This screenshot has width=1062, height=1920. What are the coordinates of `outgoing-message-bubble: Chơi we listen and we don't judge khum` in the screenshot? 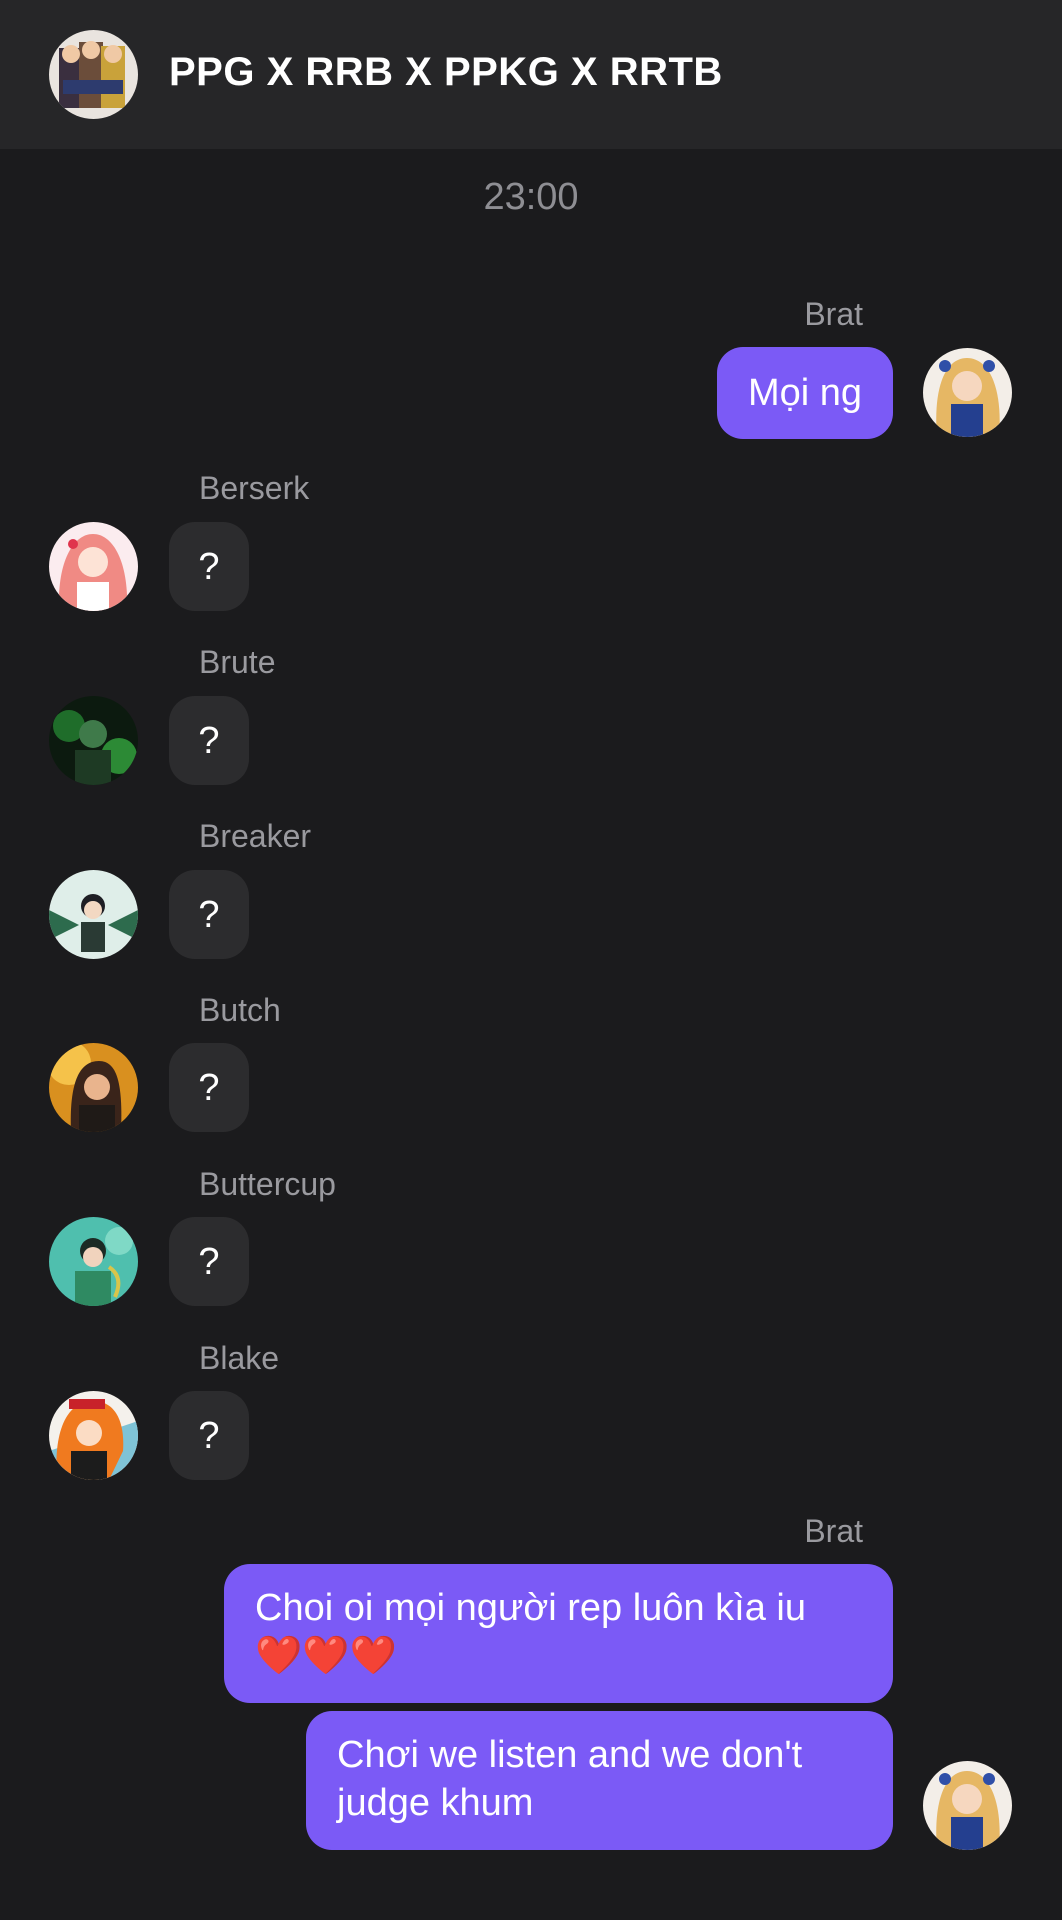 It's located at (599, 1780).